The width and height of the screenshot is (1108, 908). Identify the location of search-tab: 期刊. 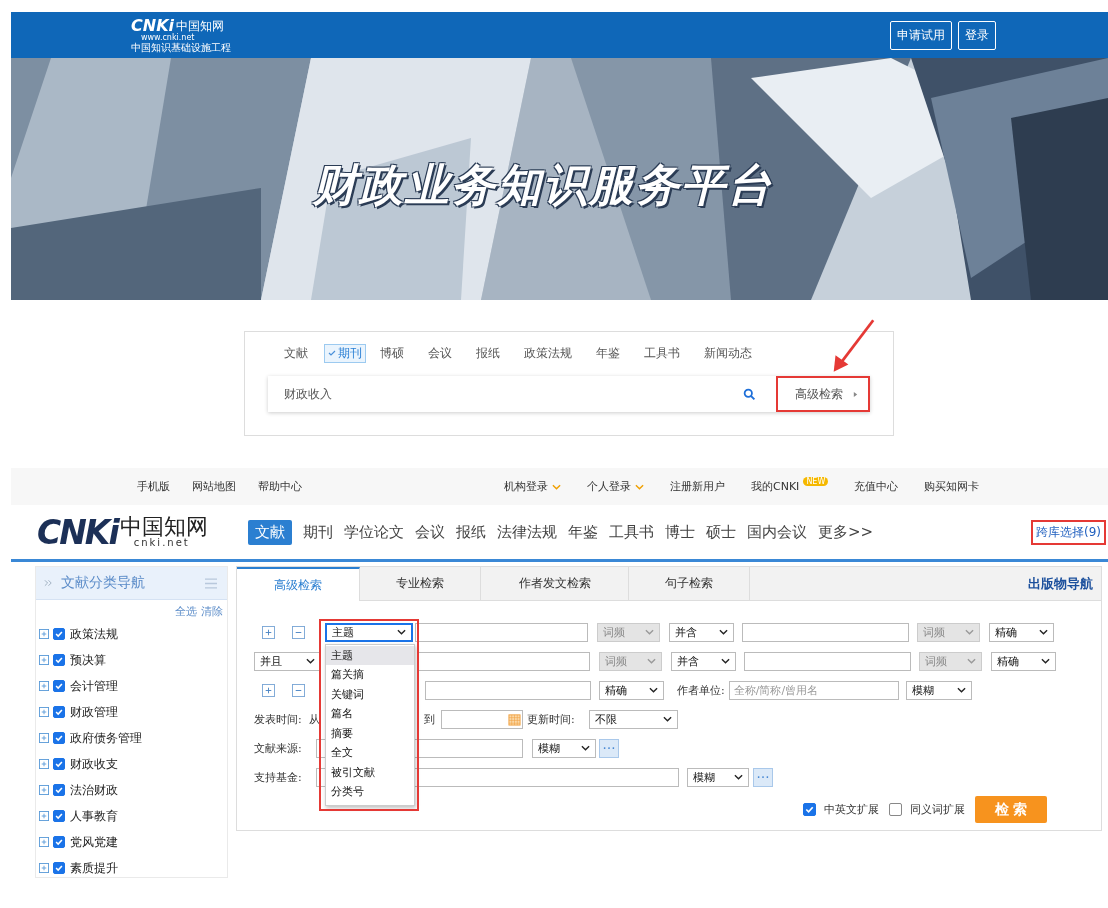
(345, 353).